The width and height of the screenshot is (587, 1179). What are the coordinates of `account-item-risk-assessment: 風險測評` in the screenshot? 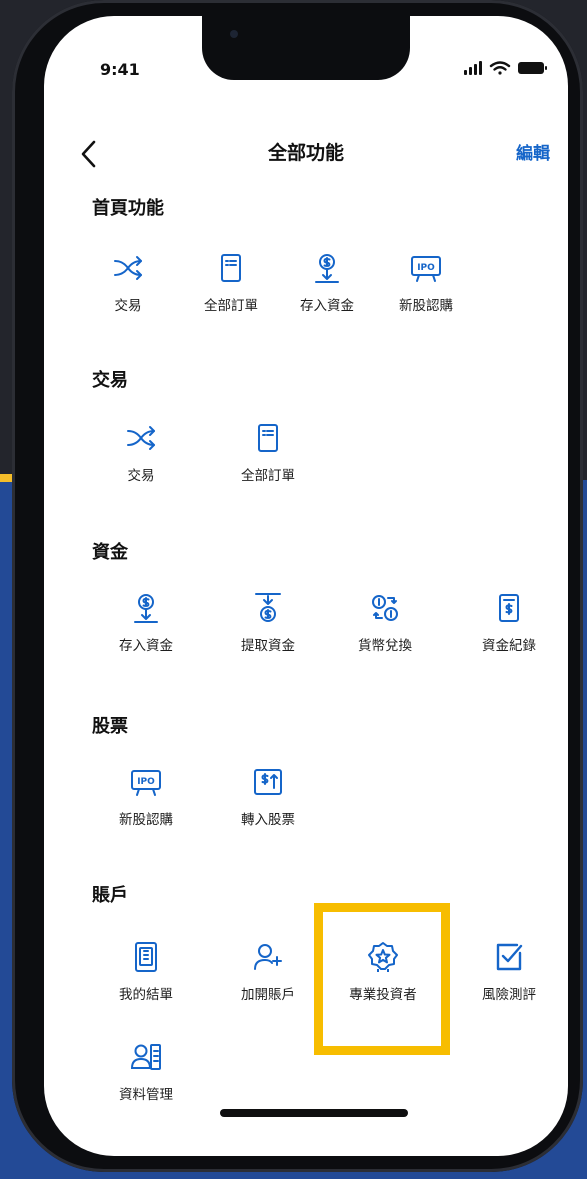 It's located at (509, 978).